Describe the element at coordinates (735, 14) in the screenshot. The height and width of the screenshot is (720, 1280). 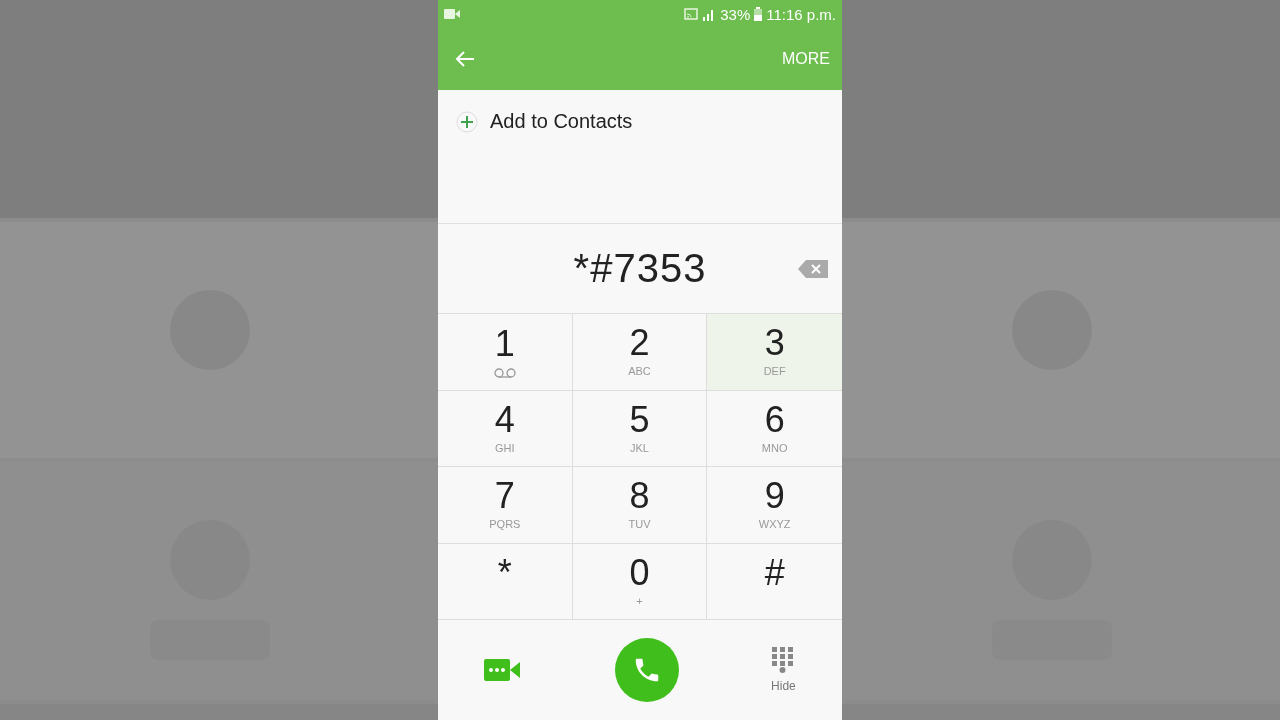
I see `battery-percent: 33%` at that location.